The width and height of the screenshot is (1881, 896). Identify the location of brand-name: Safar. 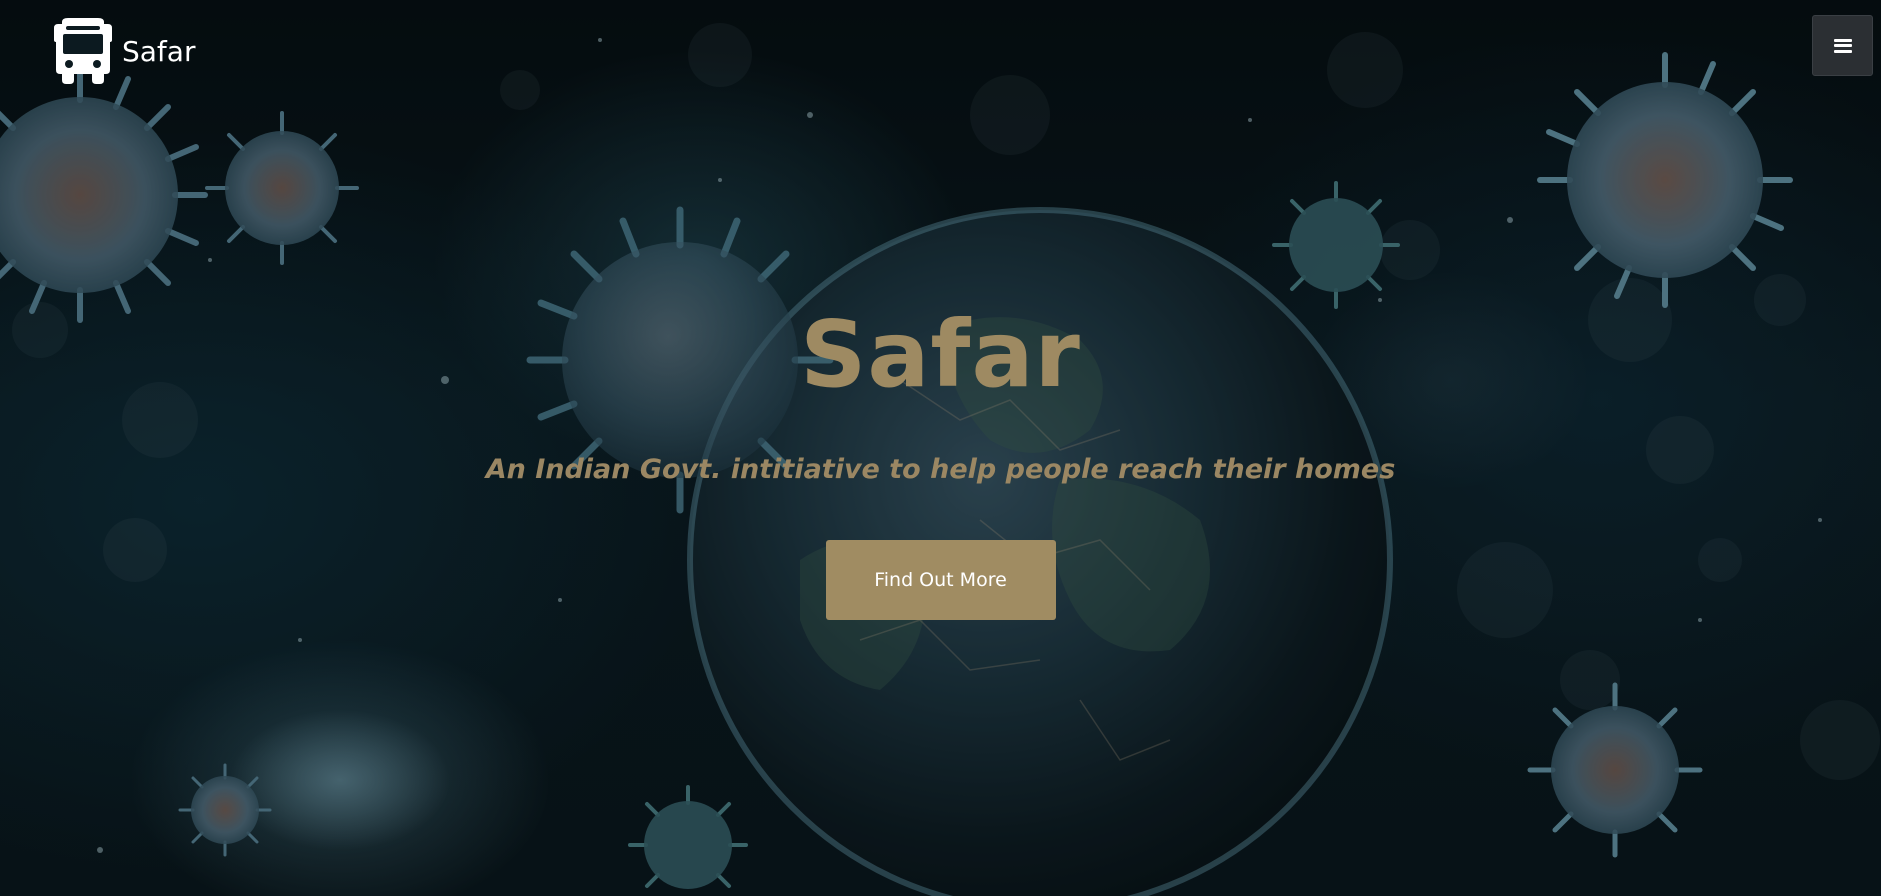
(159, 51).